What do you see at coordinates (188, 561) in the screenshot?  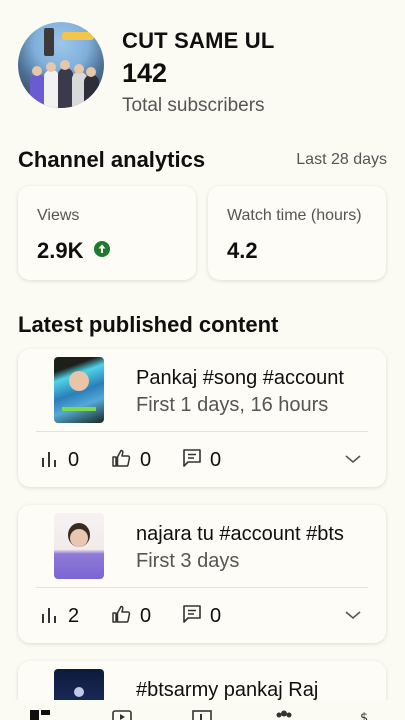 I see `video-subtitle: First 3 days` at bounding box center [188, 561].